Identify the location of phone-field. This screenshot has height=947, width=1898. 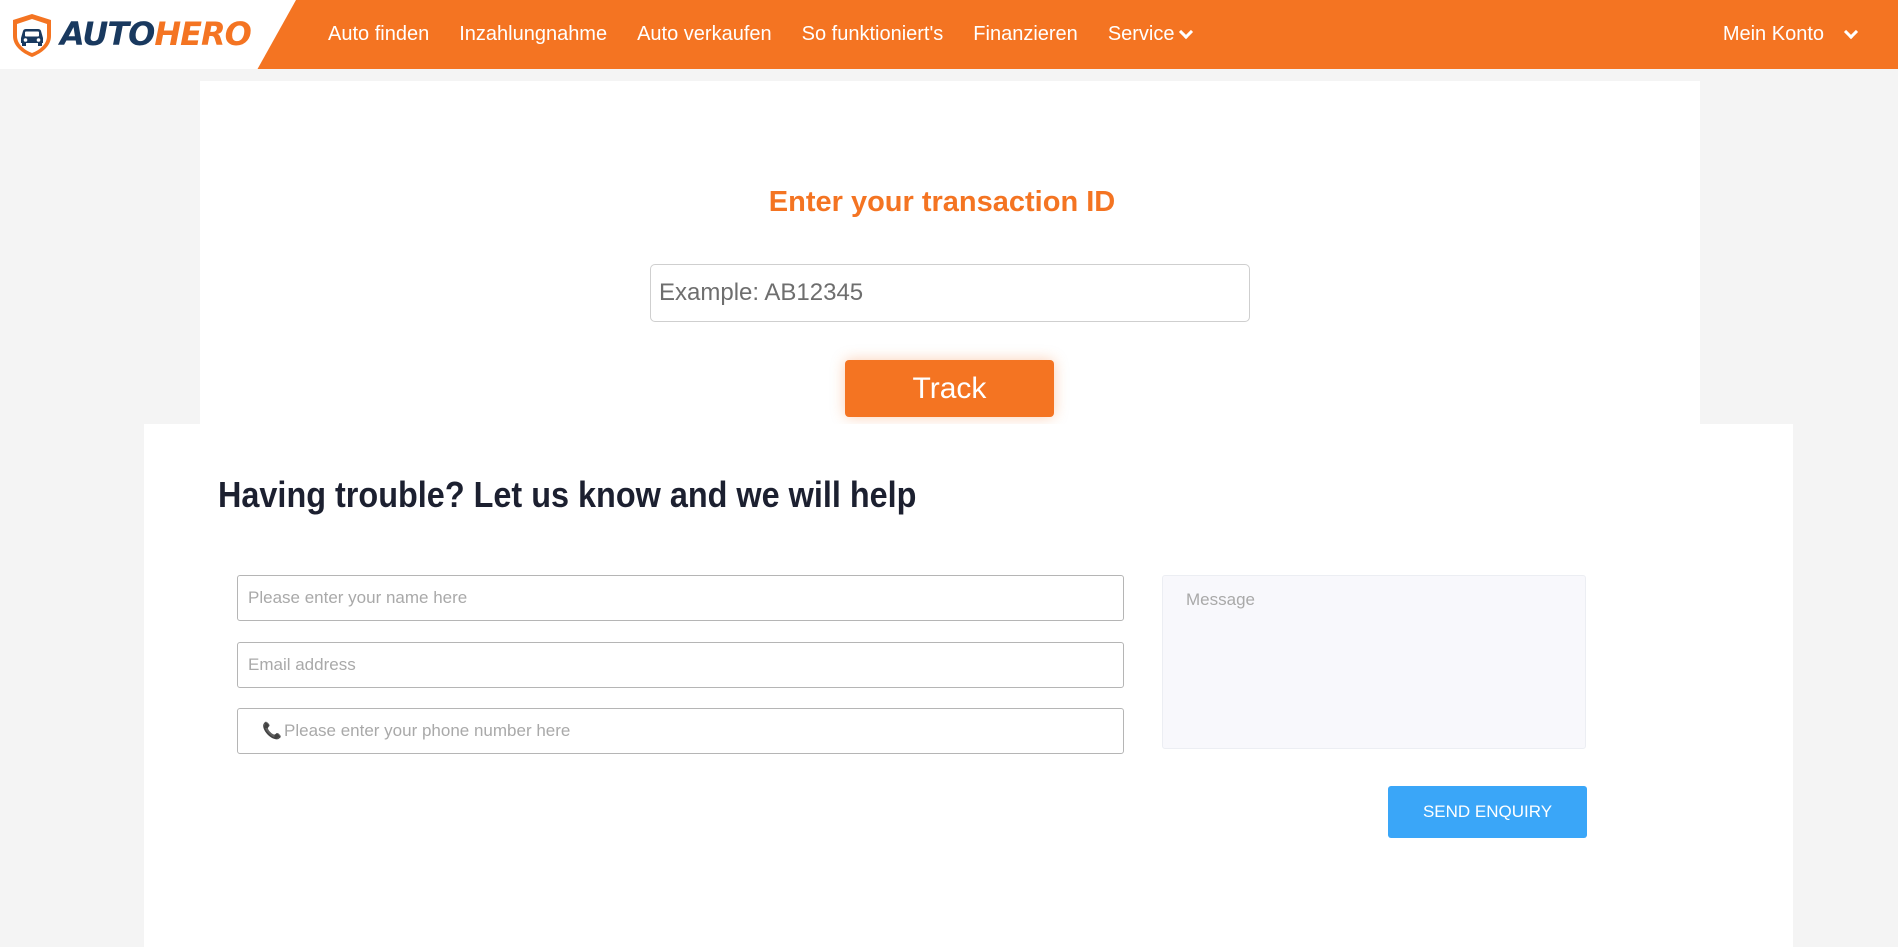
(699, 731).